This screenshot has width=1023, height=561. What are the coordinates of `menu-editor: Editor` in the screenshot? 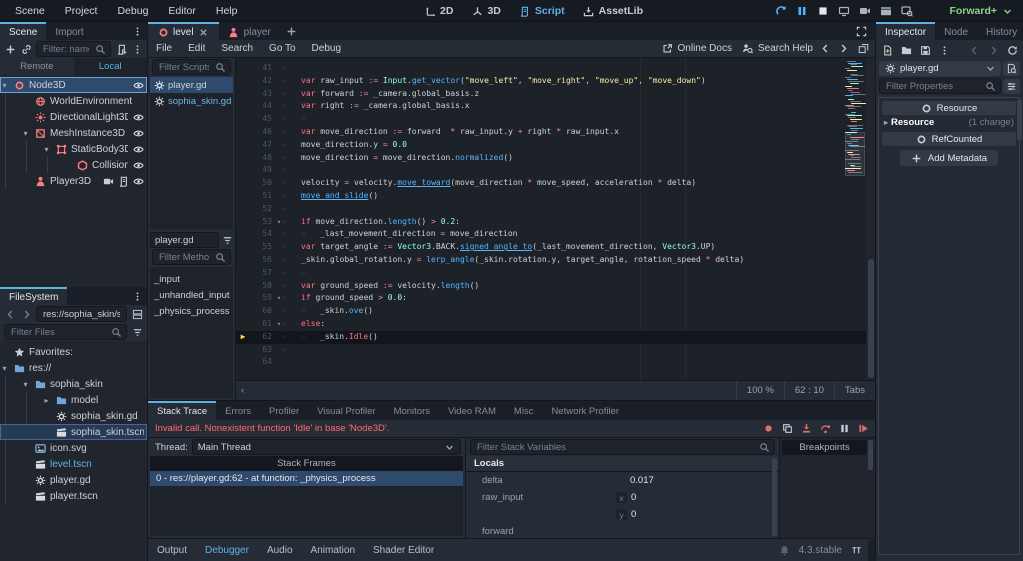 It's located at (181, 11).